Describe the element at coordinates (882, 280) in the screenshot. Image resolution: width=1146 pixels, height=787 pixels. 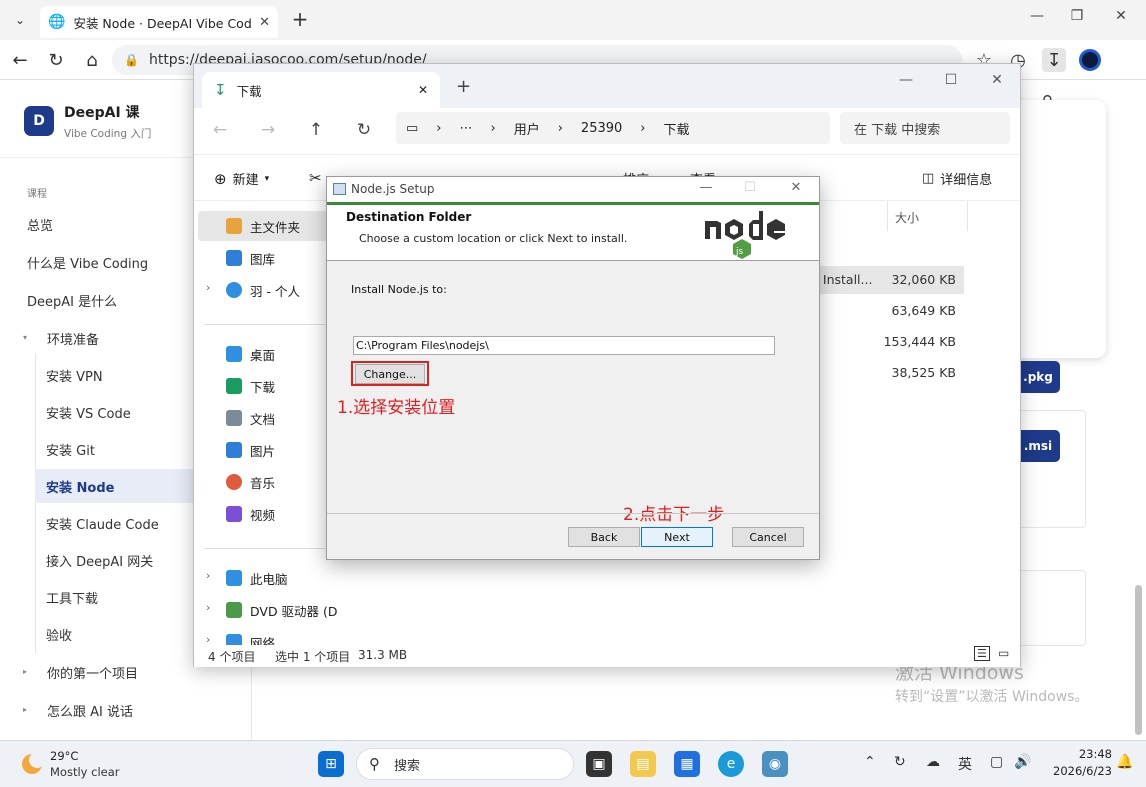
I see `file-row: vs Install... 32,060 KB` at that location.